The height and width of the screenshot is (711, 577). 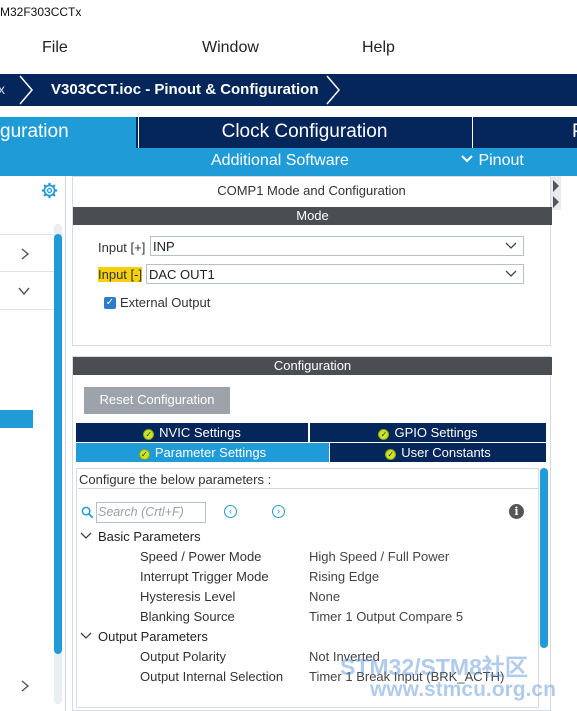 I want to click on external-output-checkbox: ✓, so click(x=110, y=303).